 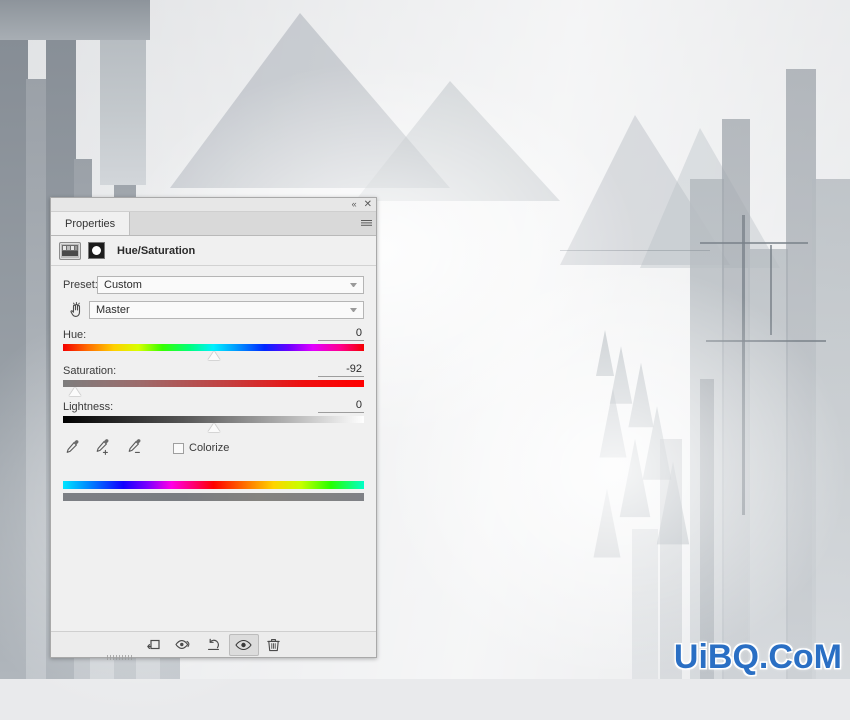 What do you see at coordinates (213, 370) in the screenshot?
I see `saturation-slider-head: Saturation: -92` at bounding box center [213, 370].